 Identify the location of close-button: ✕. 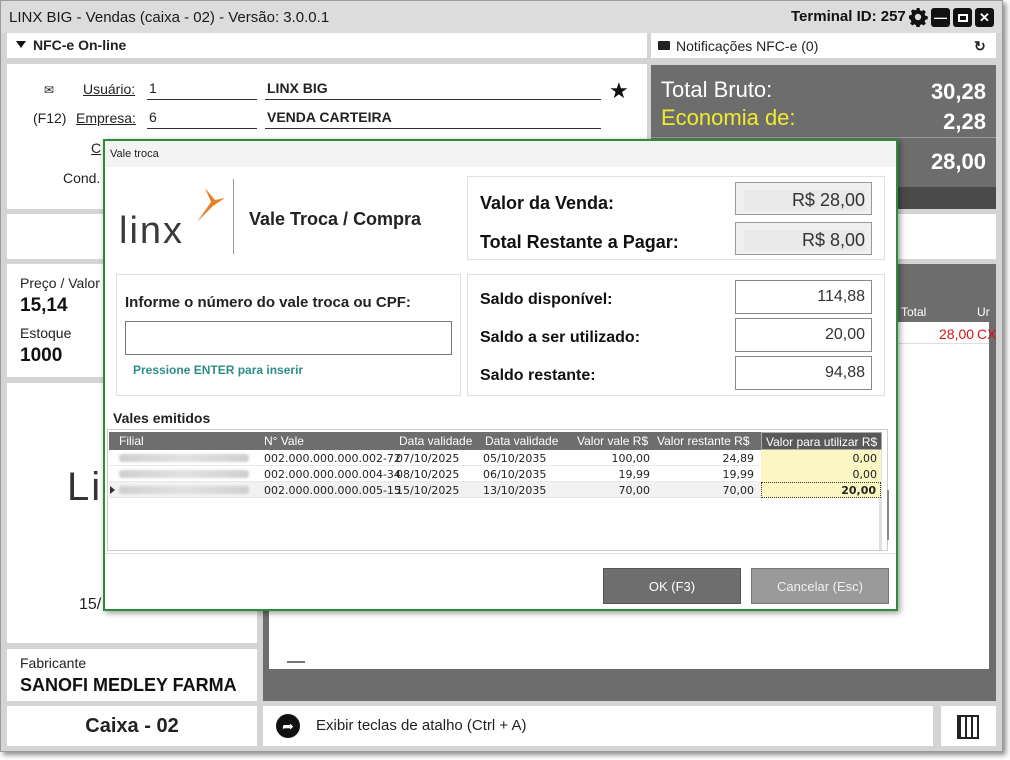
(984, 17).